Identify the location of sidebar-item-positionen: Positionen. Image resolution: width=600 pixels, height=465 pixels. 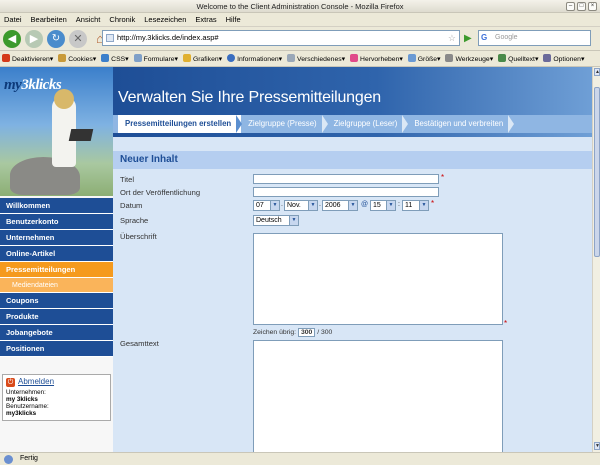
(56, 349).